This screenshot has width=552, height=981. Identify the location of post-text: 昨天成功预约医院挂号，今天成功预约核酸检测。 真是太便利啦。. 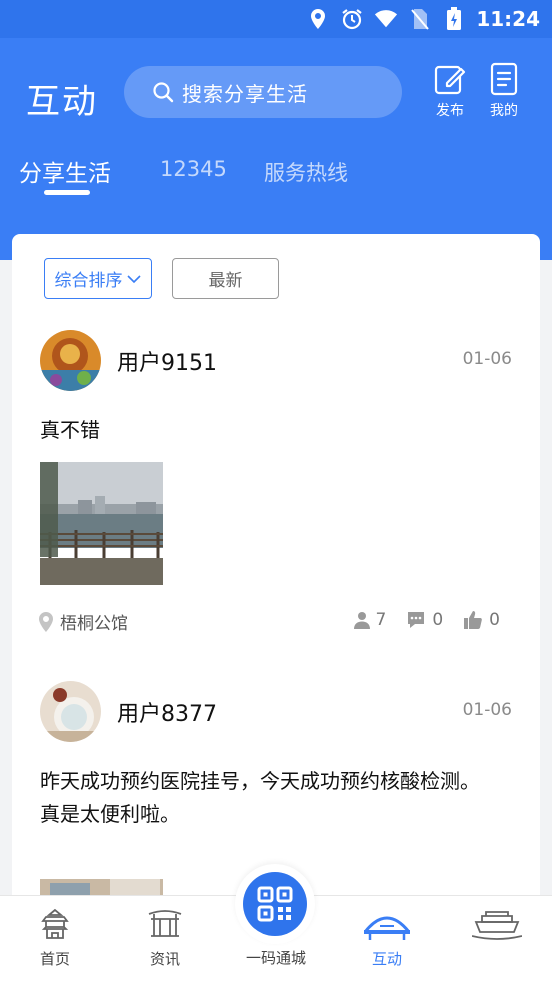
(275, 798).